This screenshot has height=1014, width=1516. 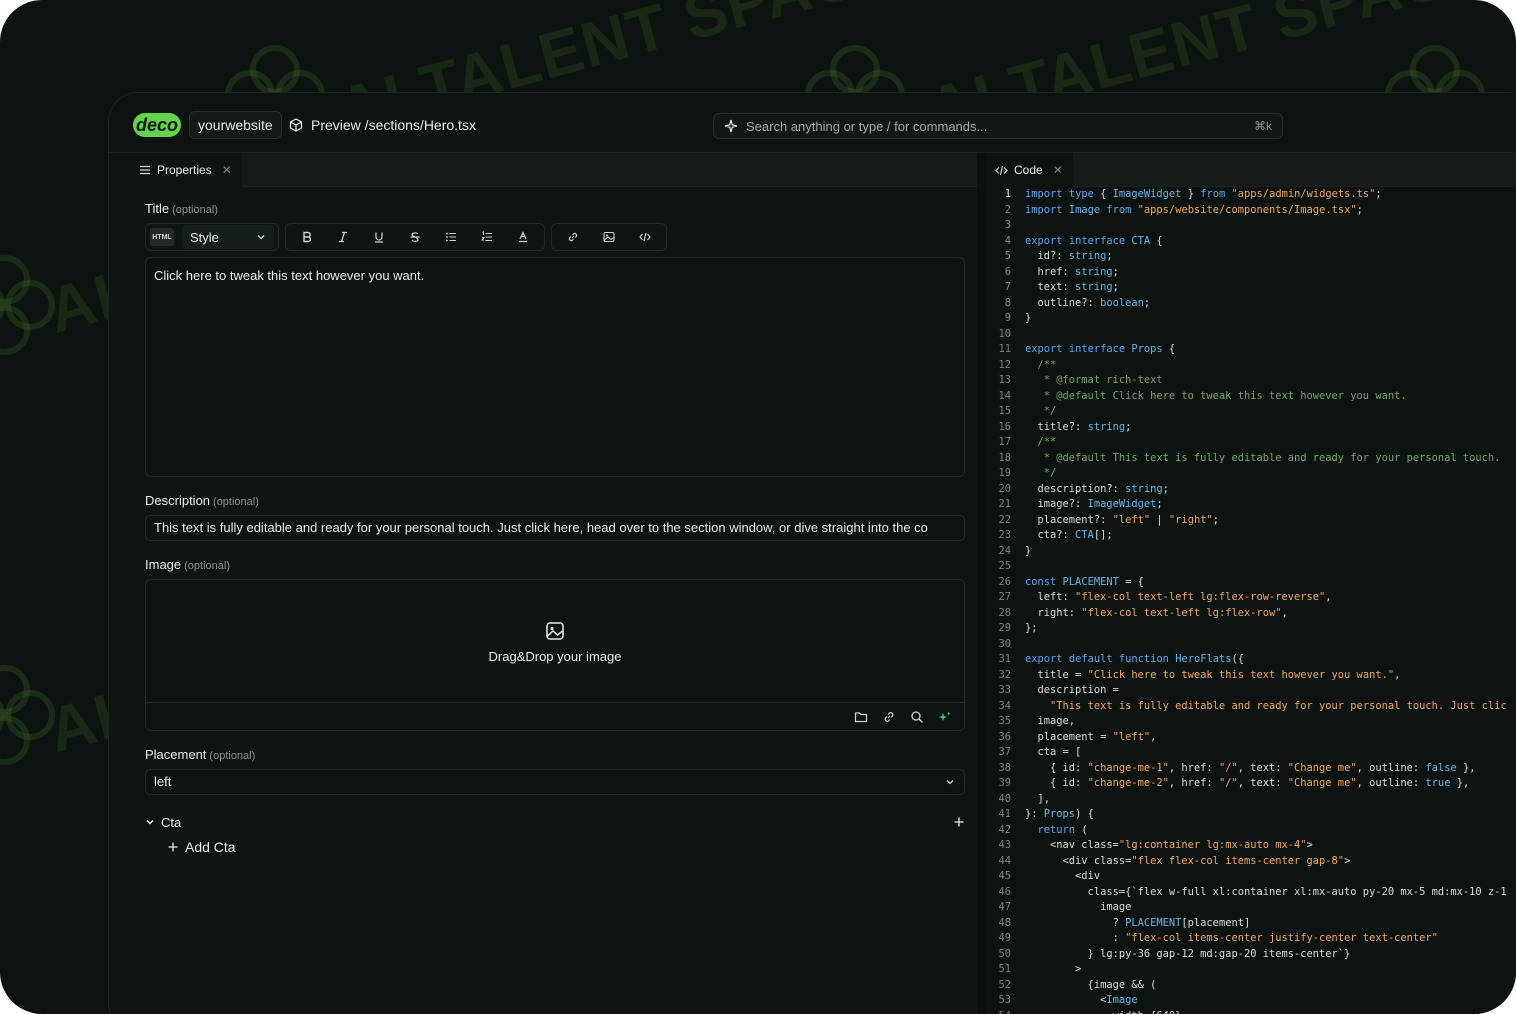 I want to click on line-number: 15, so click(x=1004, y=411).